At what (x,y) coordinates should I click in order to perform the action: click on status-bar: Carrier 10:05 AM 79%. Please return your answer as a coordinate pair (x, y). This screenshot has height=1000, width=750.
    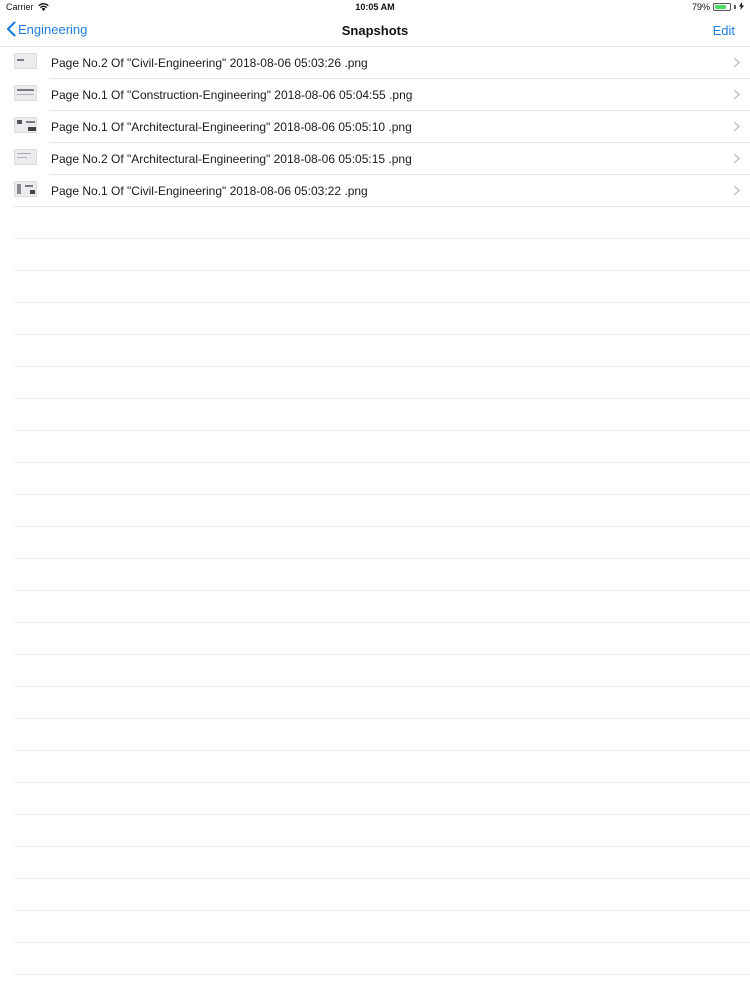
    Looking at the image, I should click on (375, 7).